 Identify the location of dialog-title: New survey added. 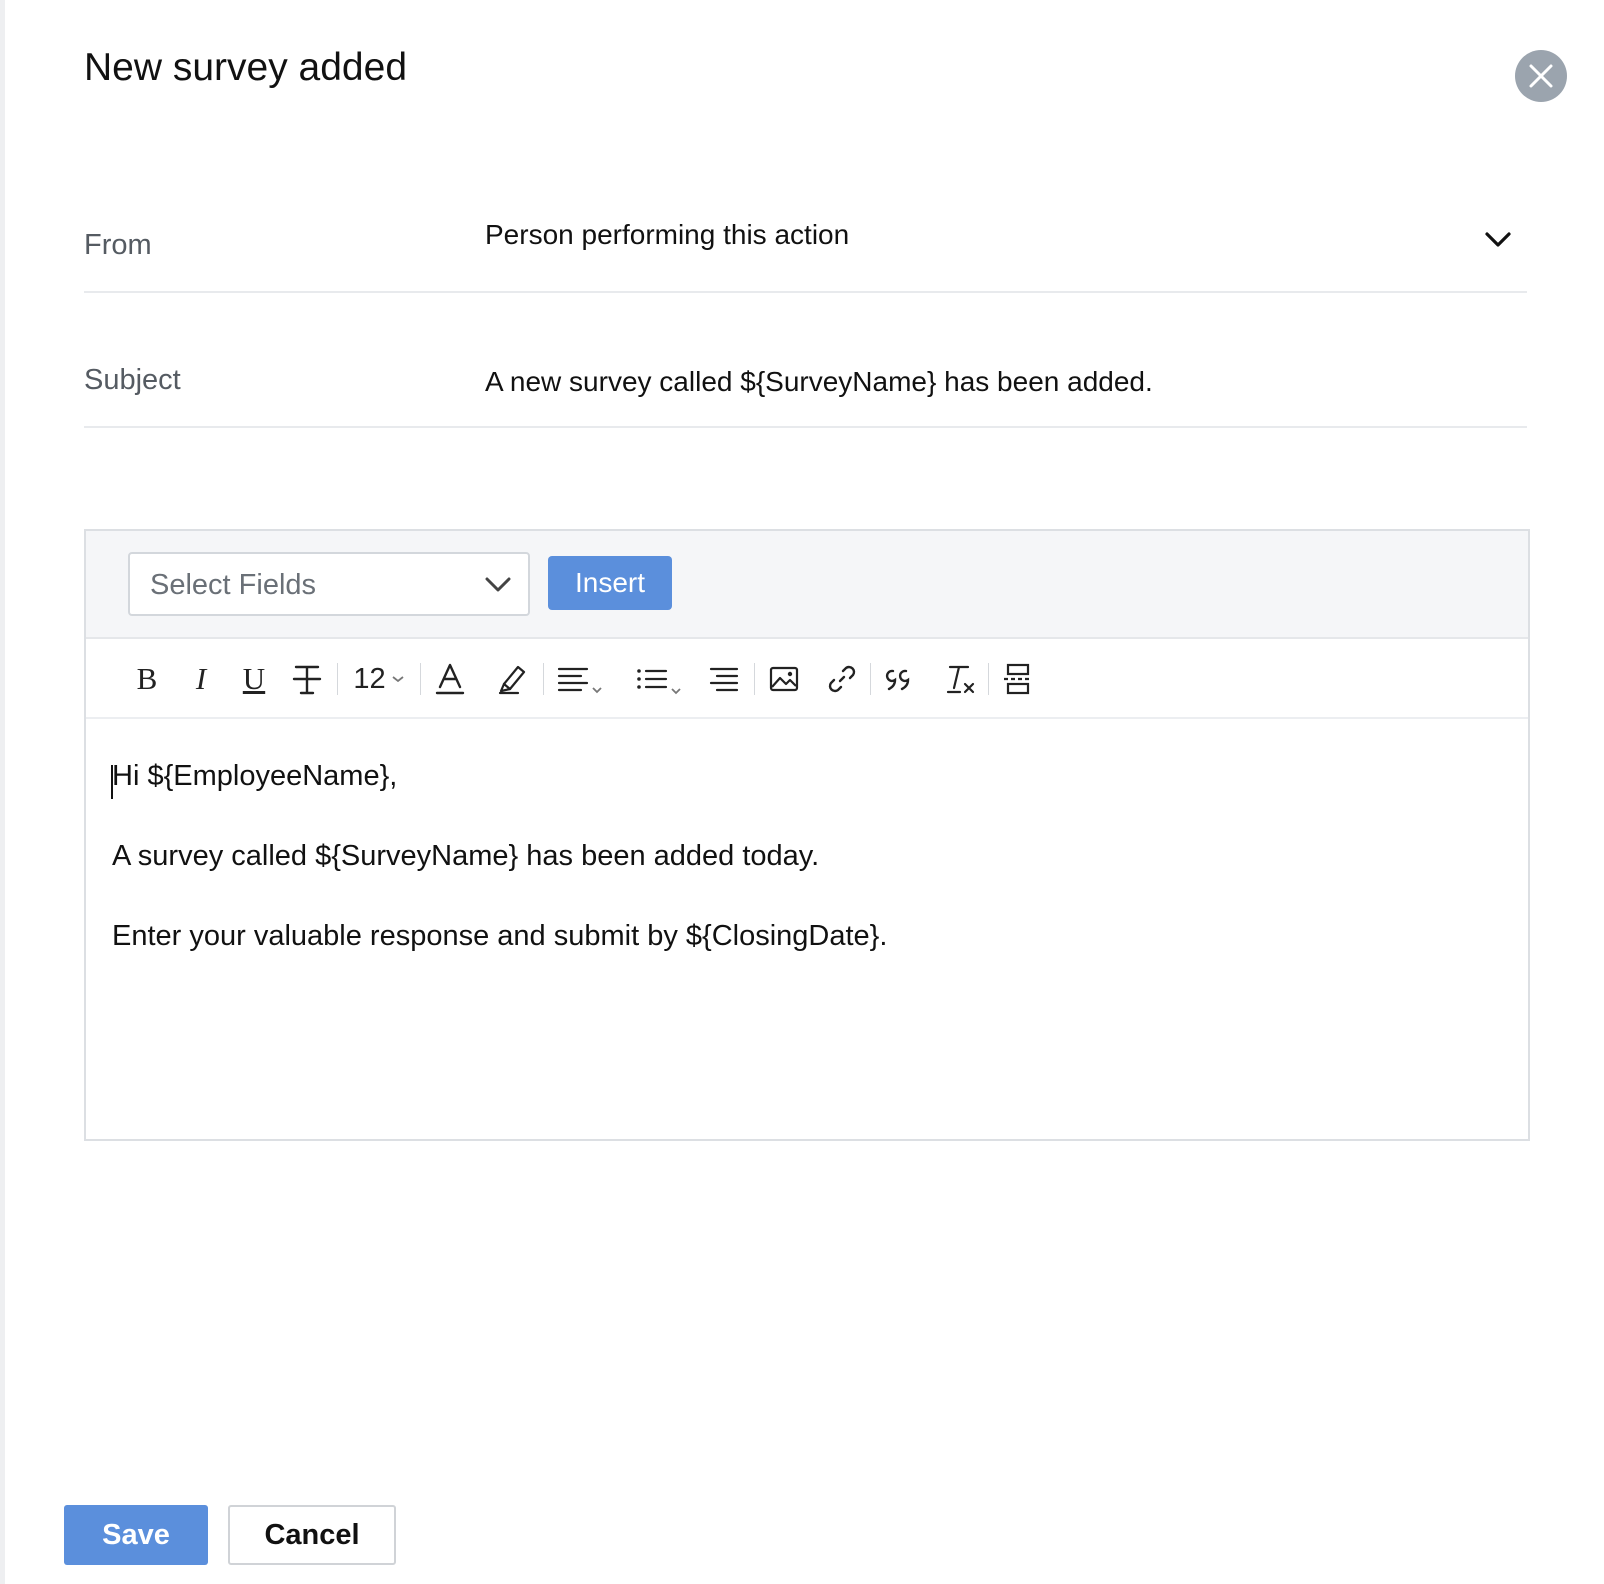
(246, 67).